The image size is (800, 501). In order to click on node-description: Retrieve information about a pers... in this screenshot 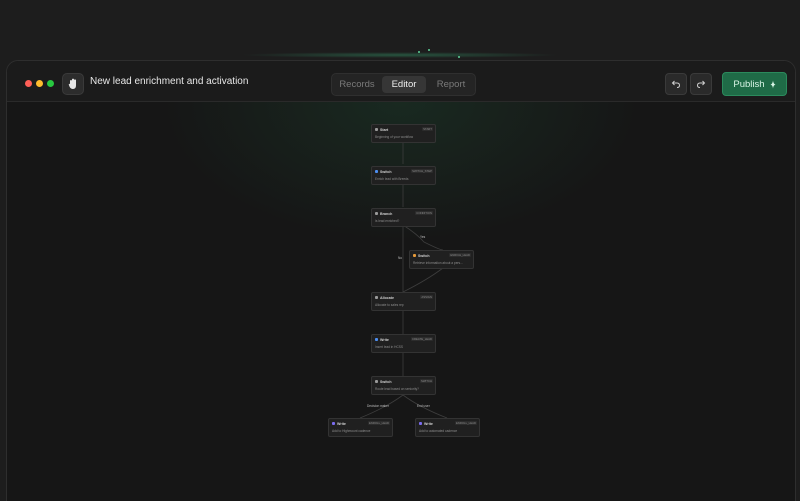, I will do `click(438, 263)`.